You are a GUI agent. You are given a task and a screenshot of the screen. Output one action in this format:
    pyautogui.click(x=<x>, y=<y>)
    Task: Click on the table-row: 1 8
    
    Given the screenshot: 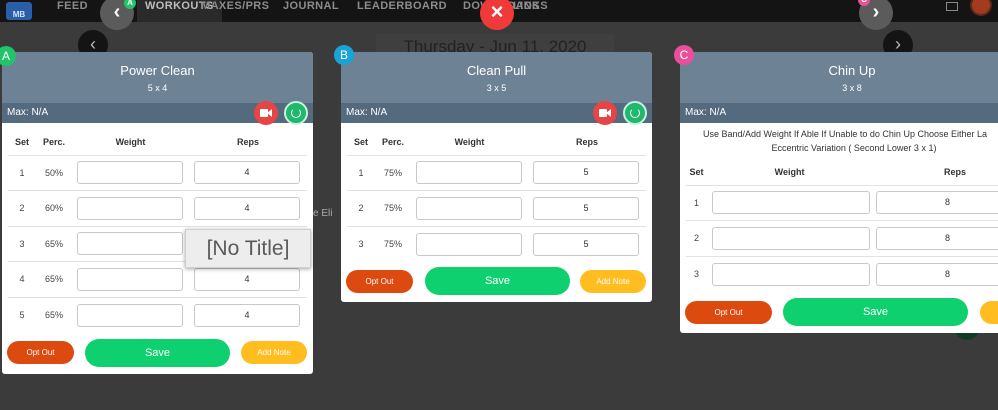 What is the action you would take?
    pyautogui.click(x=842, y=202)
    